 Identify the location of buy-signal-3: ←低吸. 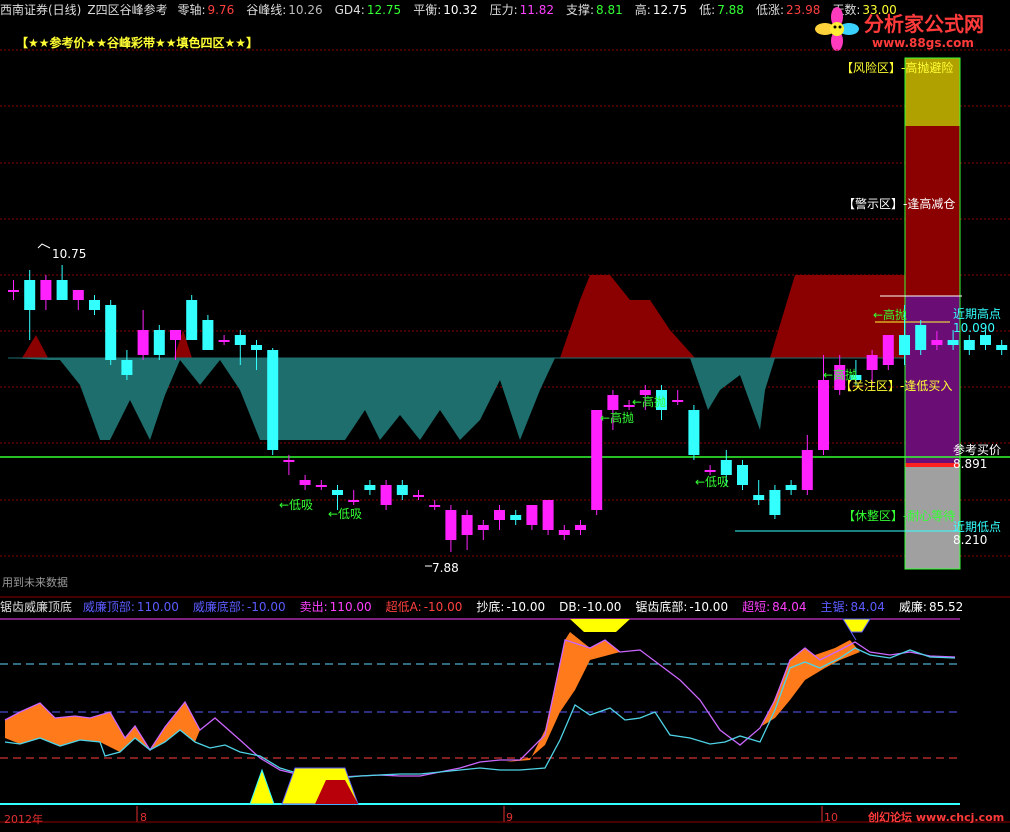
(712, 482).